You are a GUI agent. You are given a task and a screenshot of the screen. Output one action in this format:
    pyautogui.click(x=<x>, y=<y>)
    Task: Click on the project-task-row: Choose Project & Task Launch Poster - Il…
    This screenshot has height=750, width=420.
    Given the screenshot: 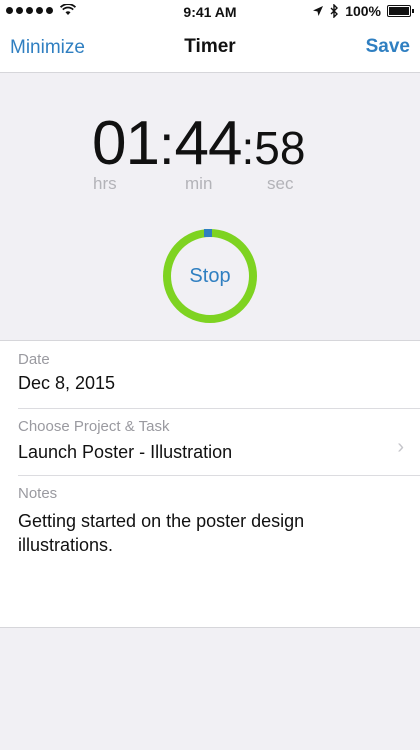 What is the action you would take?
    pyautogui.click(x=210, y=442)
    